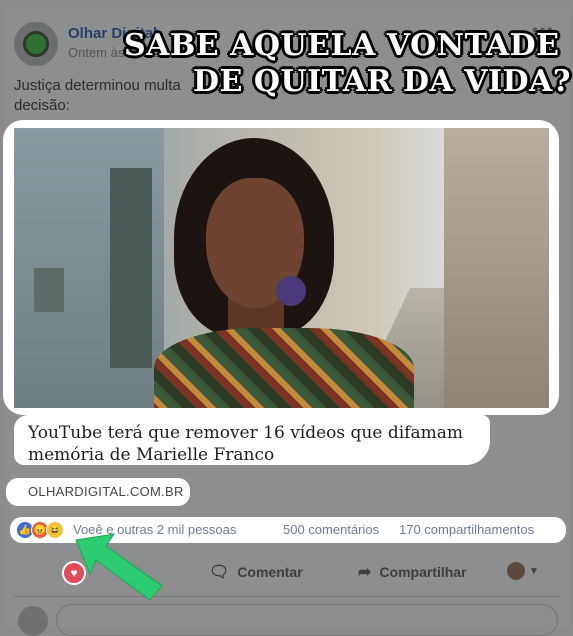 This screenshot has width=573, height=636. What do you see at coordinates (40, 530) in the screenshot?
I see `reaction-icons: 👍 😠 😆` at bounding box center [40, 530].